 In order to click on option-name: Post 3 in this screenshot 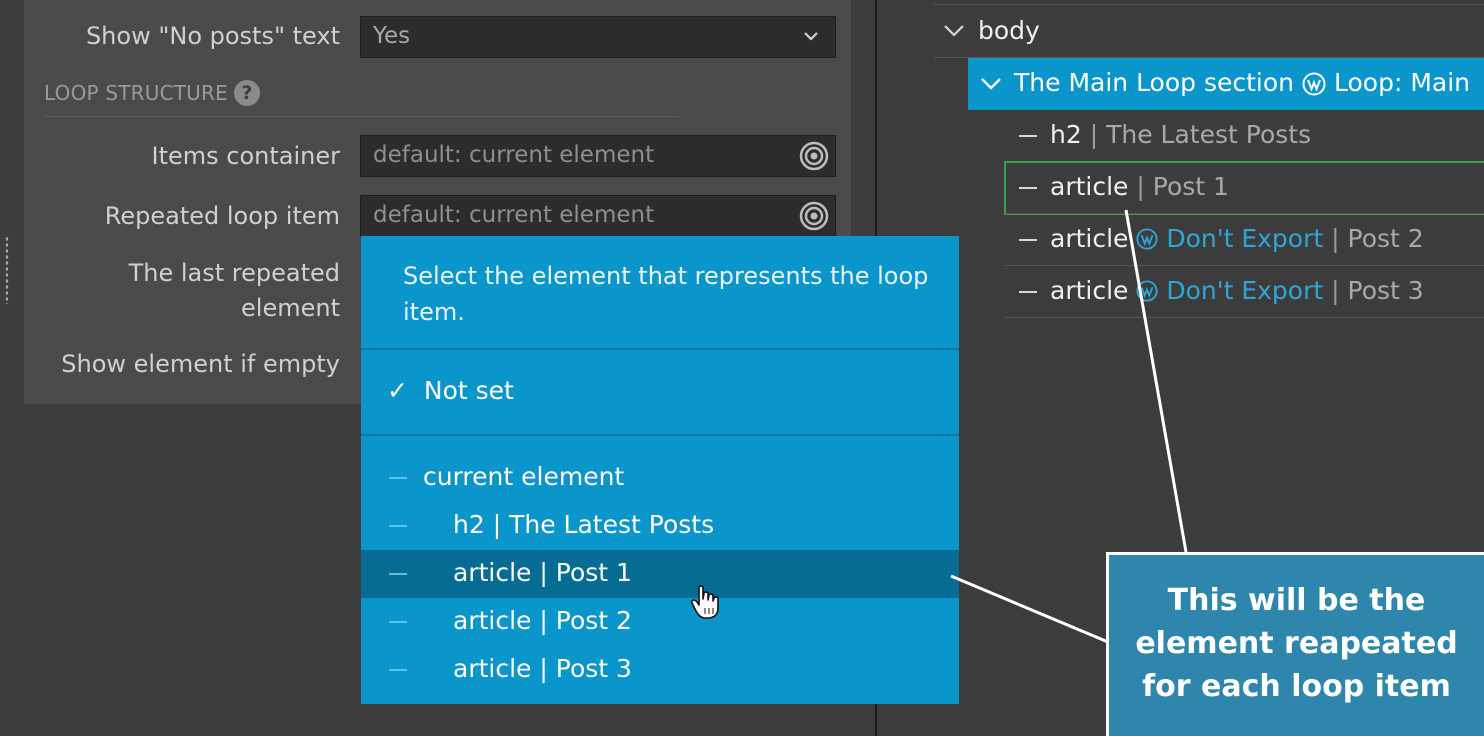, I will do `click(593, 668)`.